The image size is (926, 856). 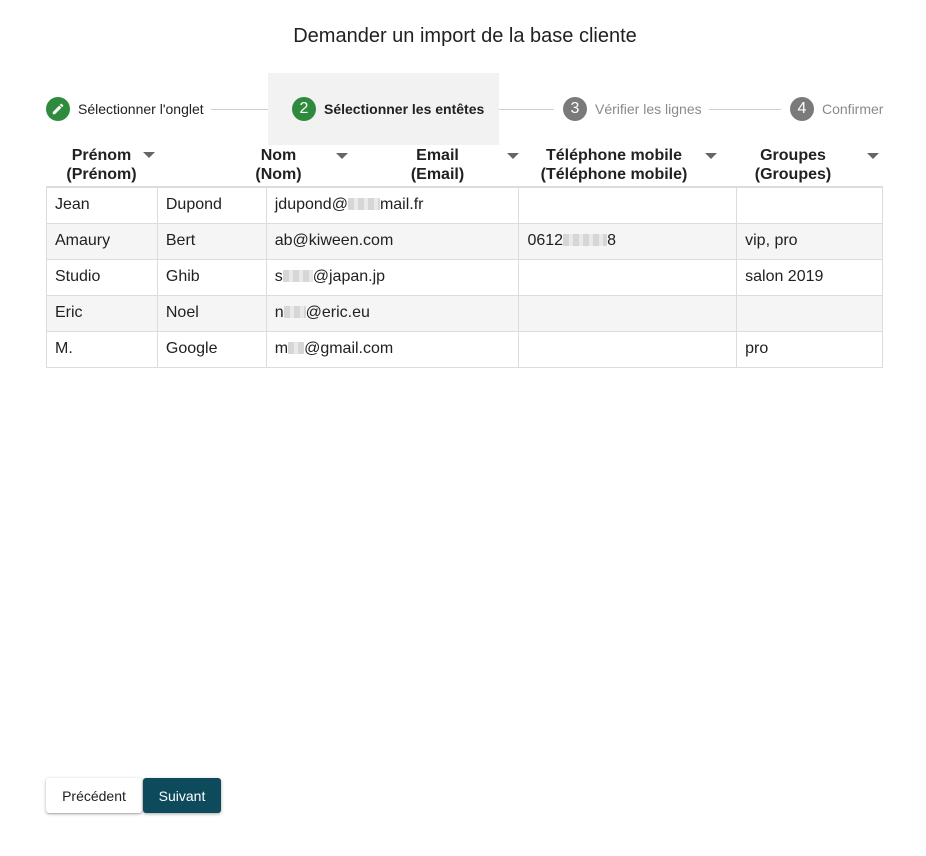 I want to click on table-row: M. Google m @gmail.com pro, so click(x=464, y=349).